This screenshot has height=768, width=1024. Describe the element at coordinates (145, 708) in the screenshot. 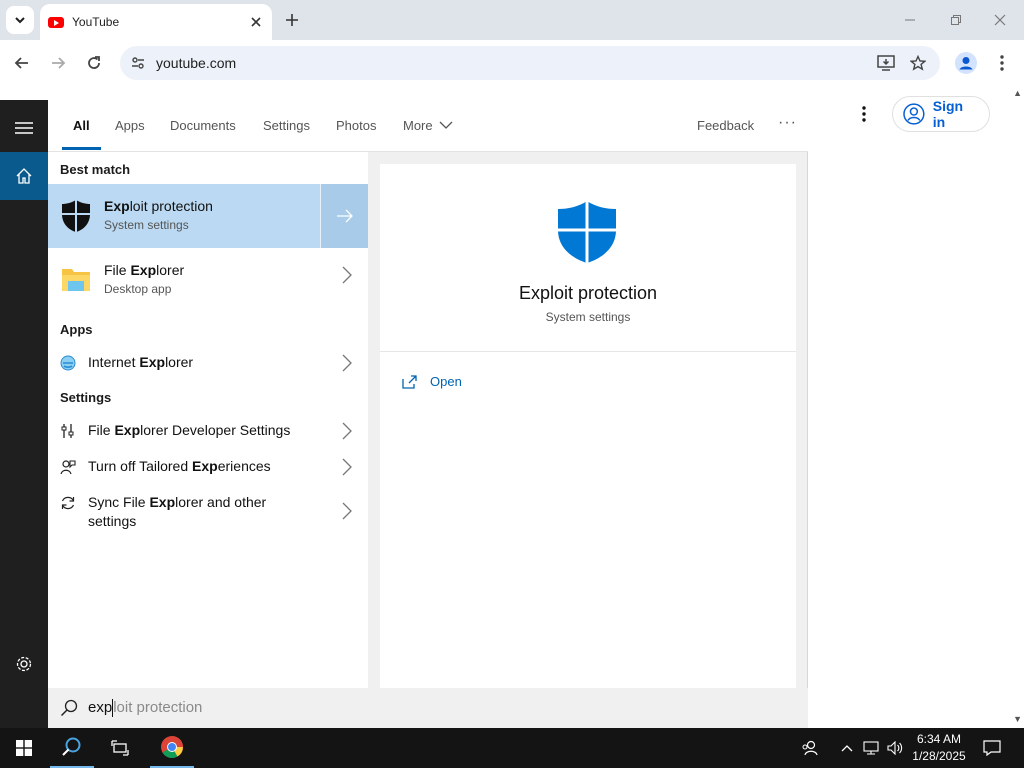

I see `search-query: exploit protection` at that location.